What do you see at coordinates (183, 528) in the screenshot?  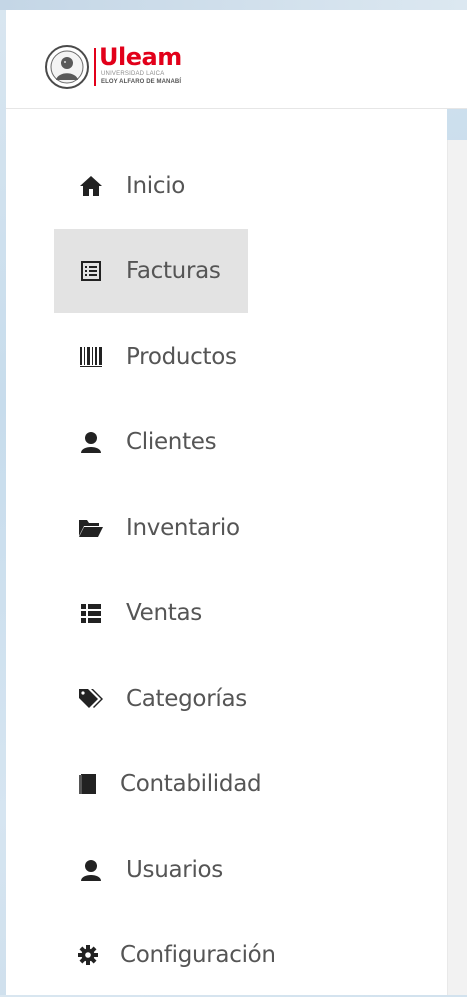 I see `sidebar-item-label: Inventario` at bounding box center [183, 528].